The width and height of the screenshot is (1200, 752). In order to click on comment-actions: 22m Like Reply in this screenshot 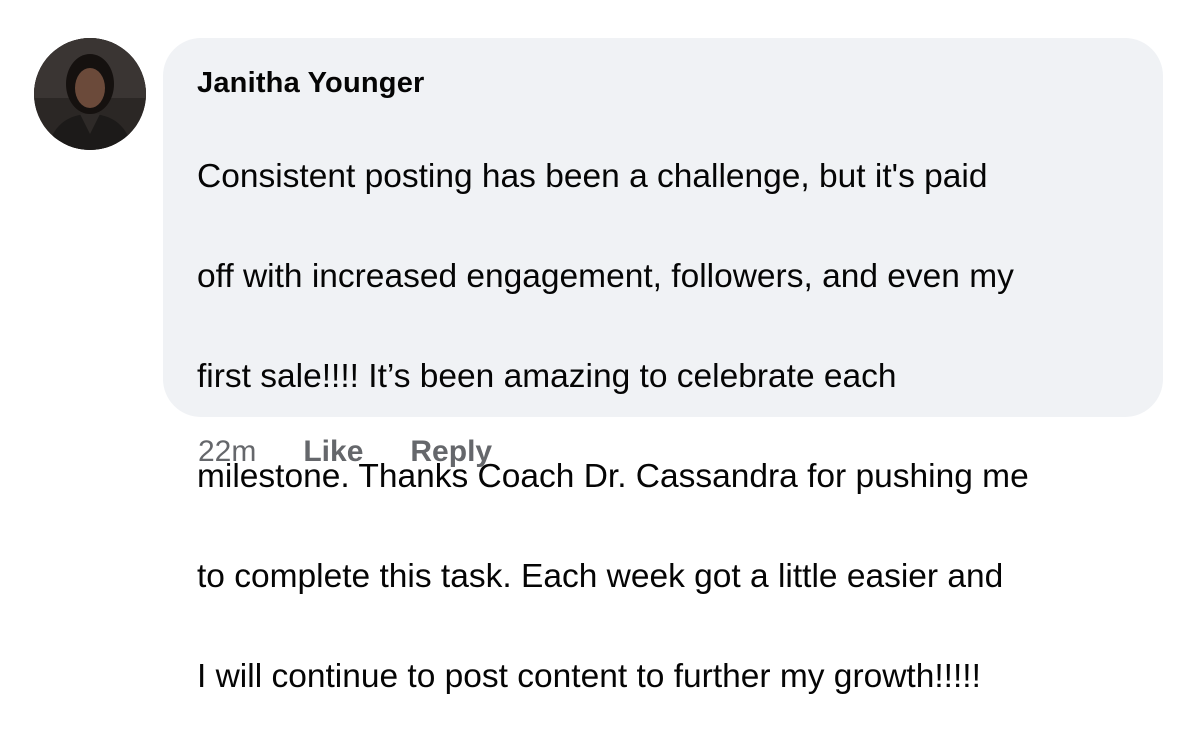, I will do `click(345, 452)`.